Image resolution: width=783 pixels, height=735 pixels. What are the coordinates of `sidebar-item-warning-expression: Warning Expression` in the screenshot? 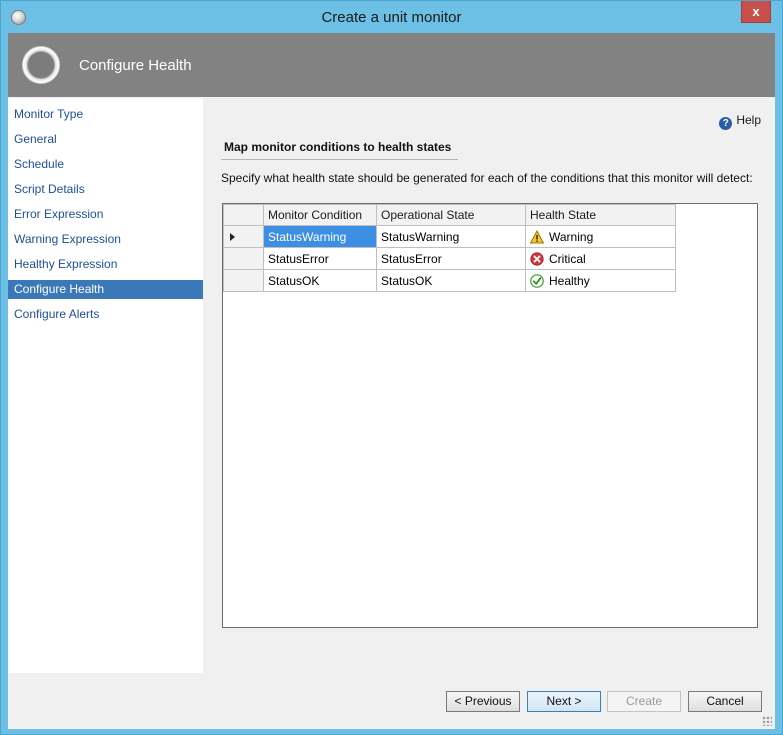 It's located at (105, 239).